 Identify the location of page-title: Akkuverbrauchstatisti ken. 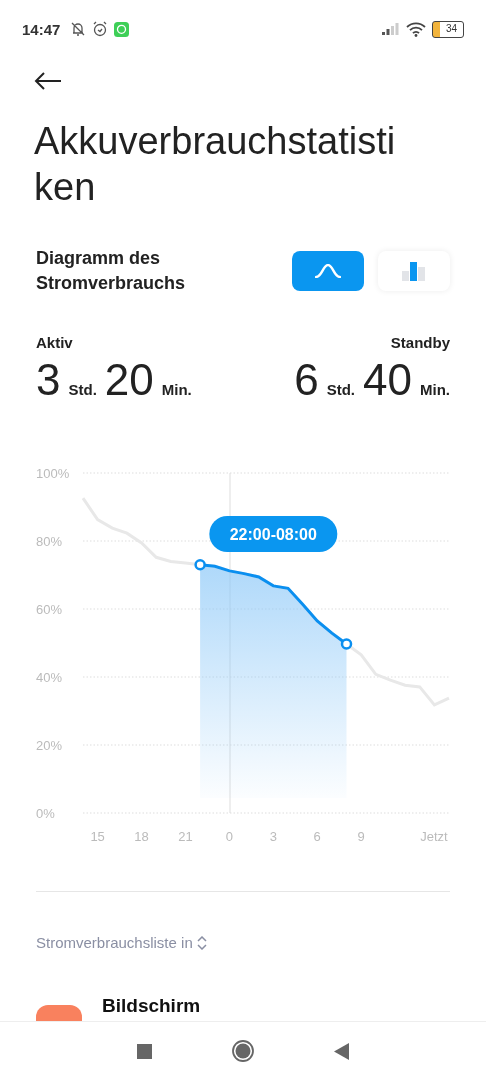
(215, 164).